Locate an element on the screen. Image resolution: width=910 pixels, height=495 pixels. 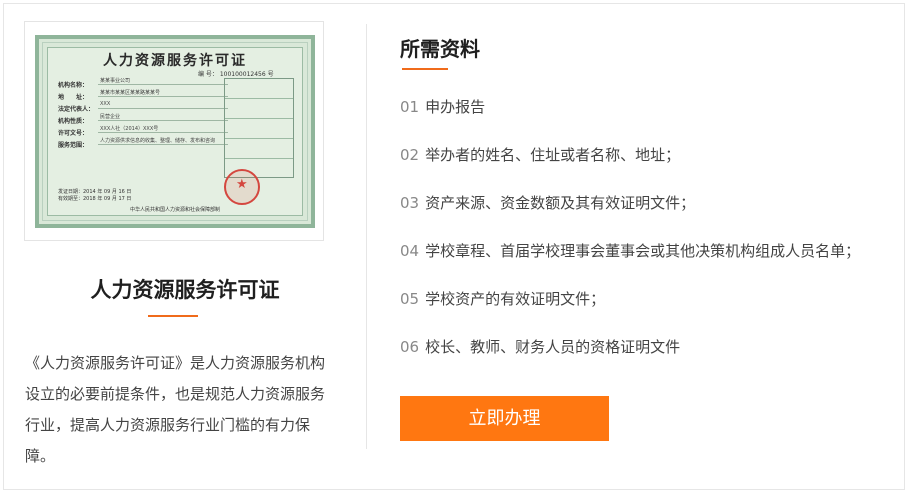
certificate-number: 编 号： 100100012456 号 is located at coordinates (236, 73).